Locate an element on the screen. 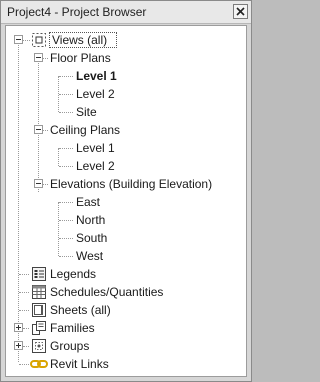  tree-node-elevations: Elevations (Building Elevation) is located at coordinates (126, 184).